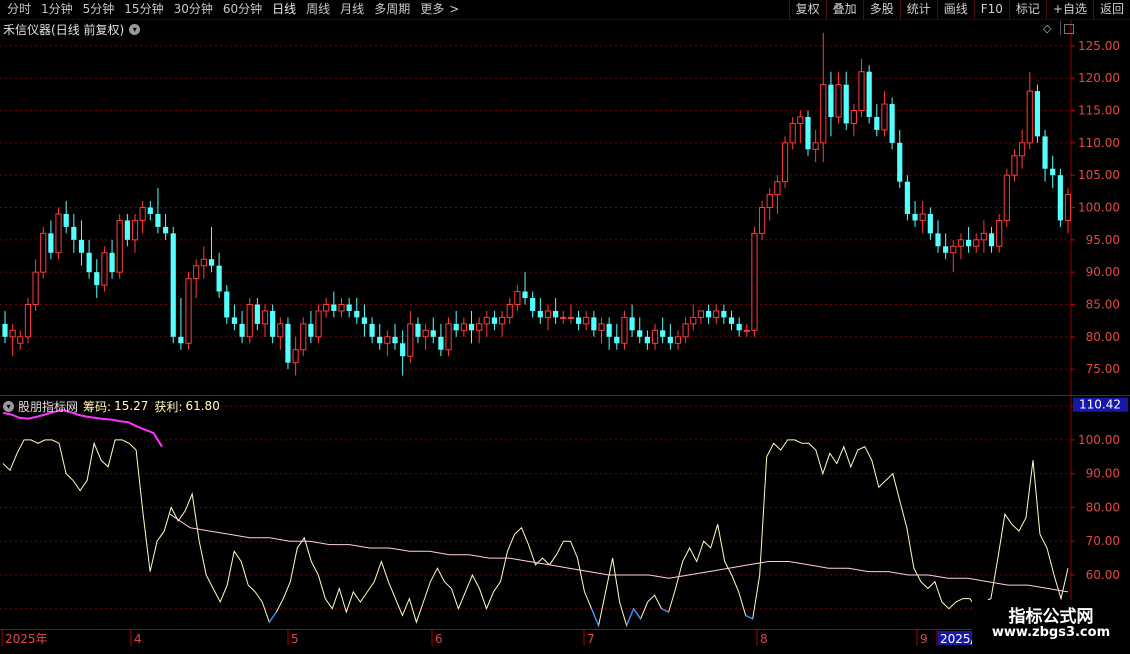 This screenshot has width=1130, height=654. Describe the element at coordinates (955, 9) in the screenshot. I see `toolbar-button-4: 画线` at that location.